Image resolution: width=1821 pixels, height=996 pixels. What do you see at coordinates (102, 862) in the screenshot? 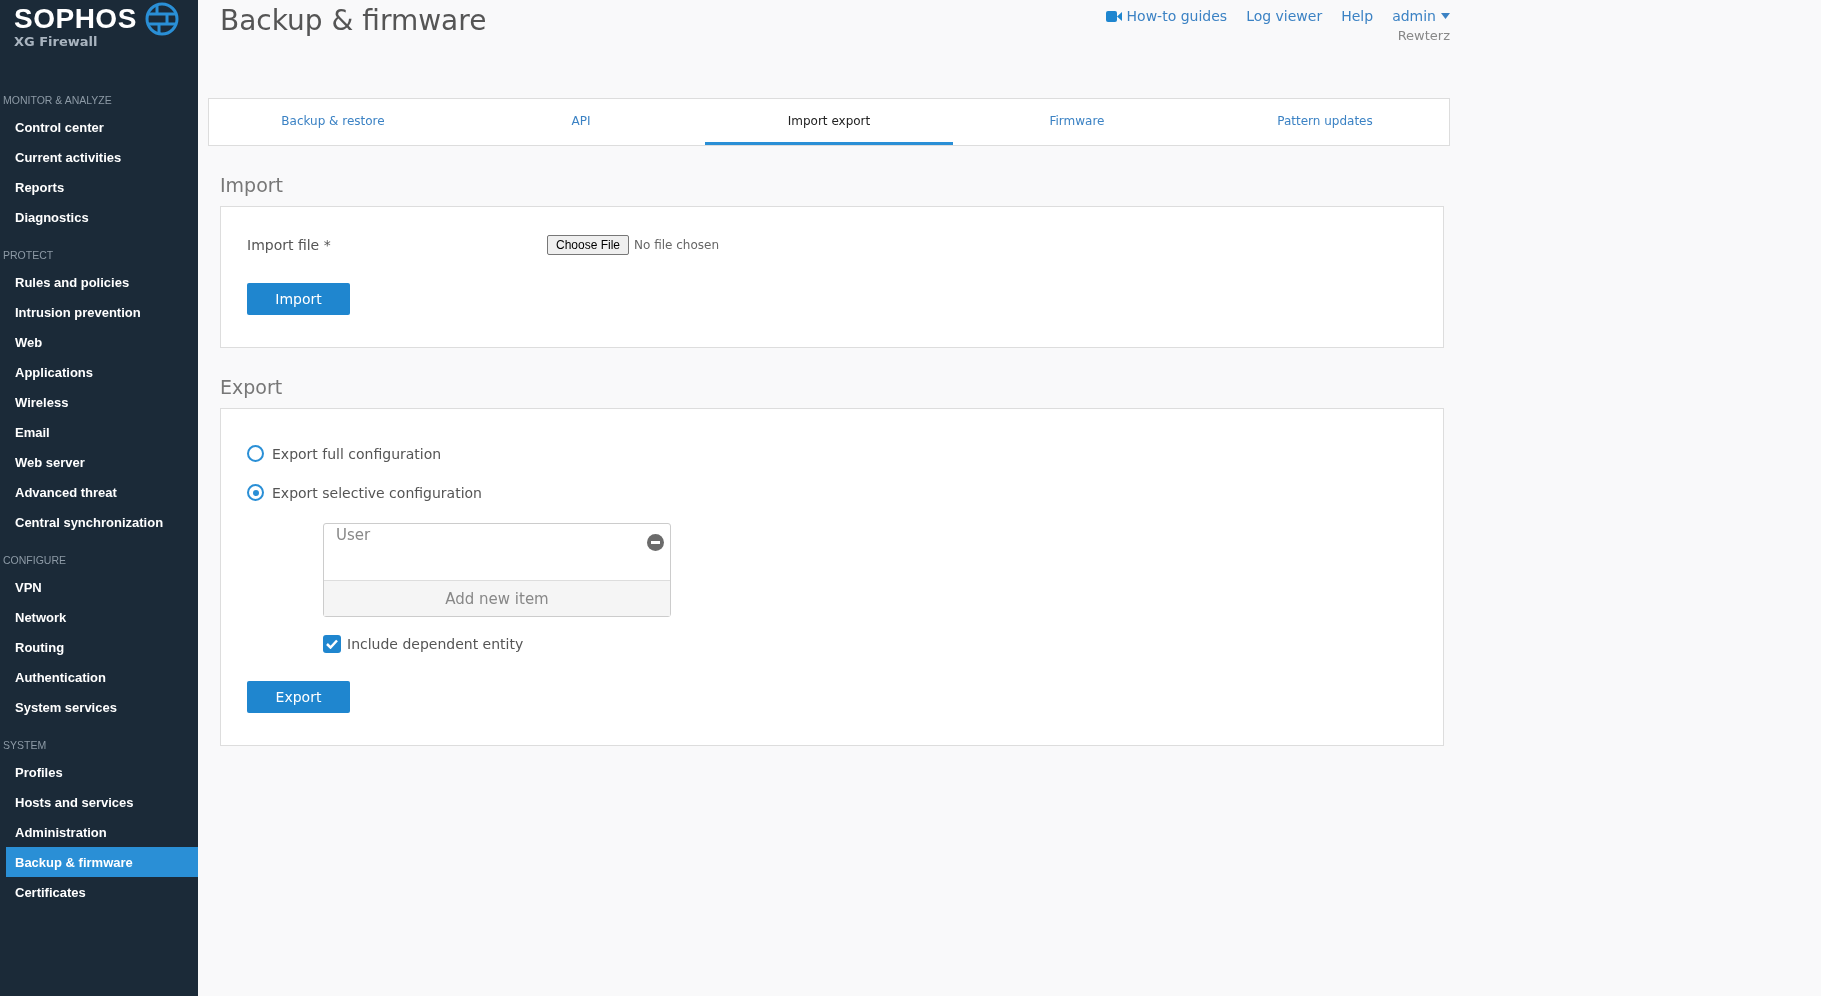
I see `sidebar-item: Backup & firmware` at bounding box center [102, 862].